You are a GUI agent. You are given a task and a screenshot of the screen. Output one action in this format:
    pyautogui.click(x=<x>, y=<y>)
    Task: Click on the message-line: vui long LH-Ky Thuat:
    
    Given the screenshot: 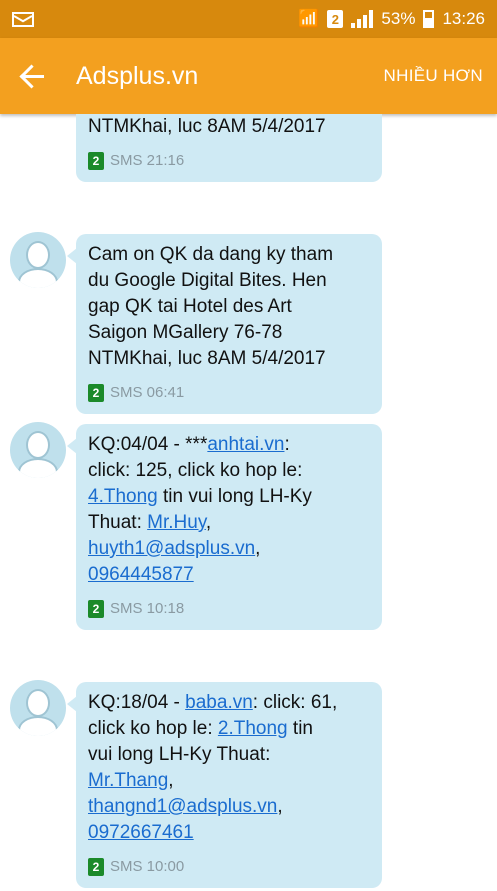 What is the action you would take?
    pyautogui.click(x=229, y=755)
    